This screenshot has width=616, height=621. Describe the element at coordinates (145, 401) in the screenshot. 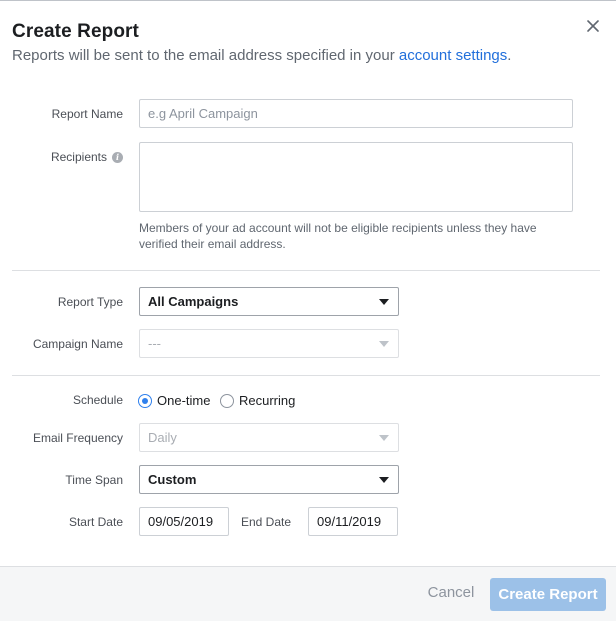

I see `schedule-one-time-radio` at that location.